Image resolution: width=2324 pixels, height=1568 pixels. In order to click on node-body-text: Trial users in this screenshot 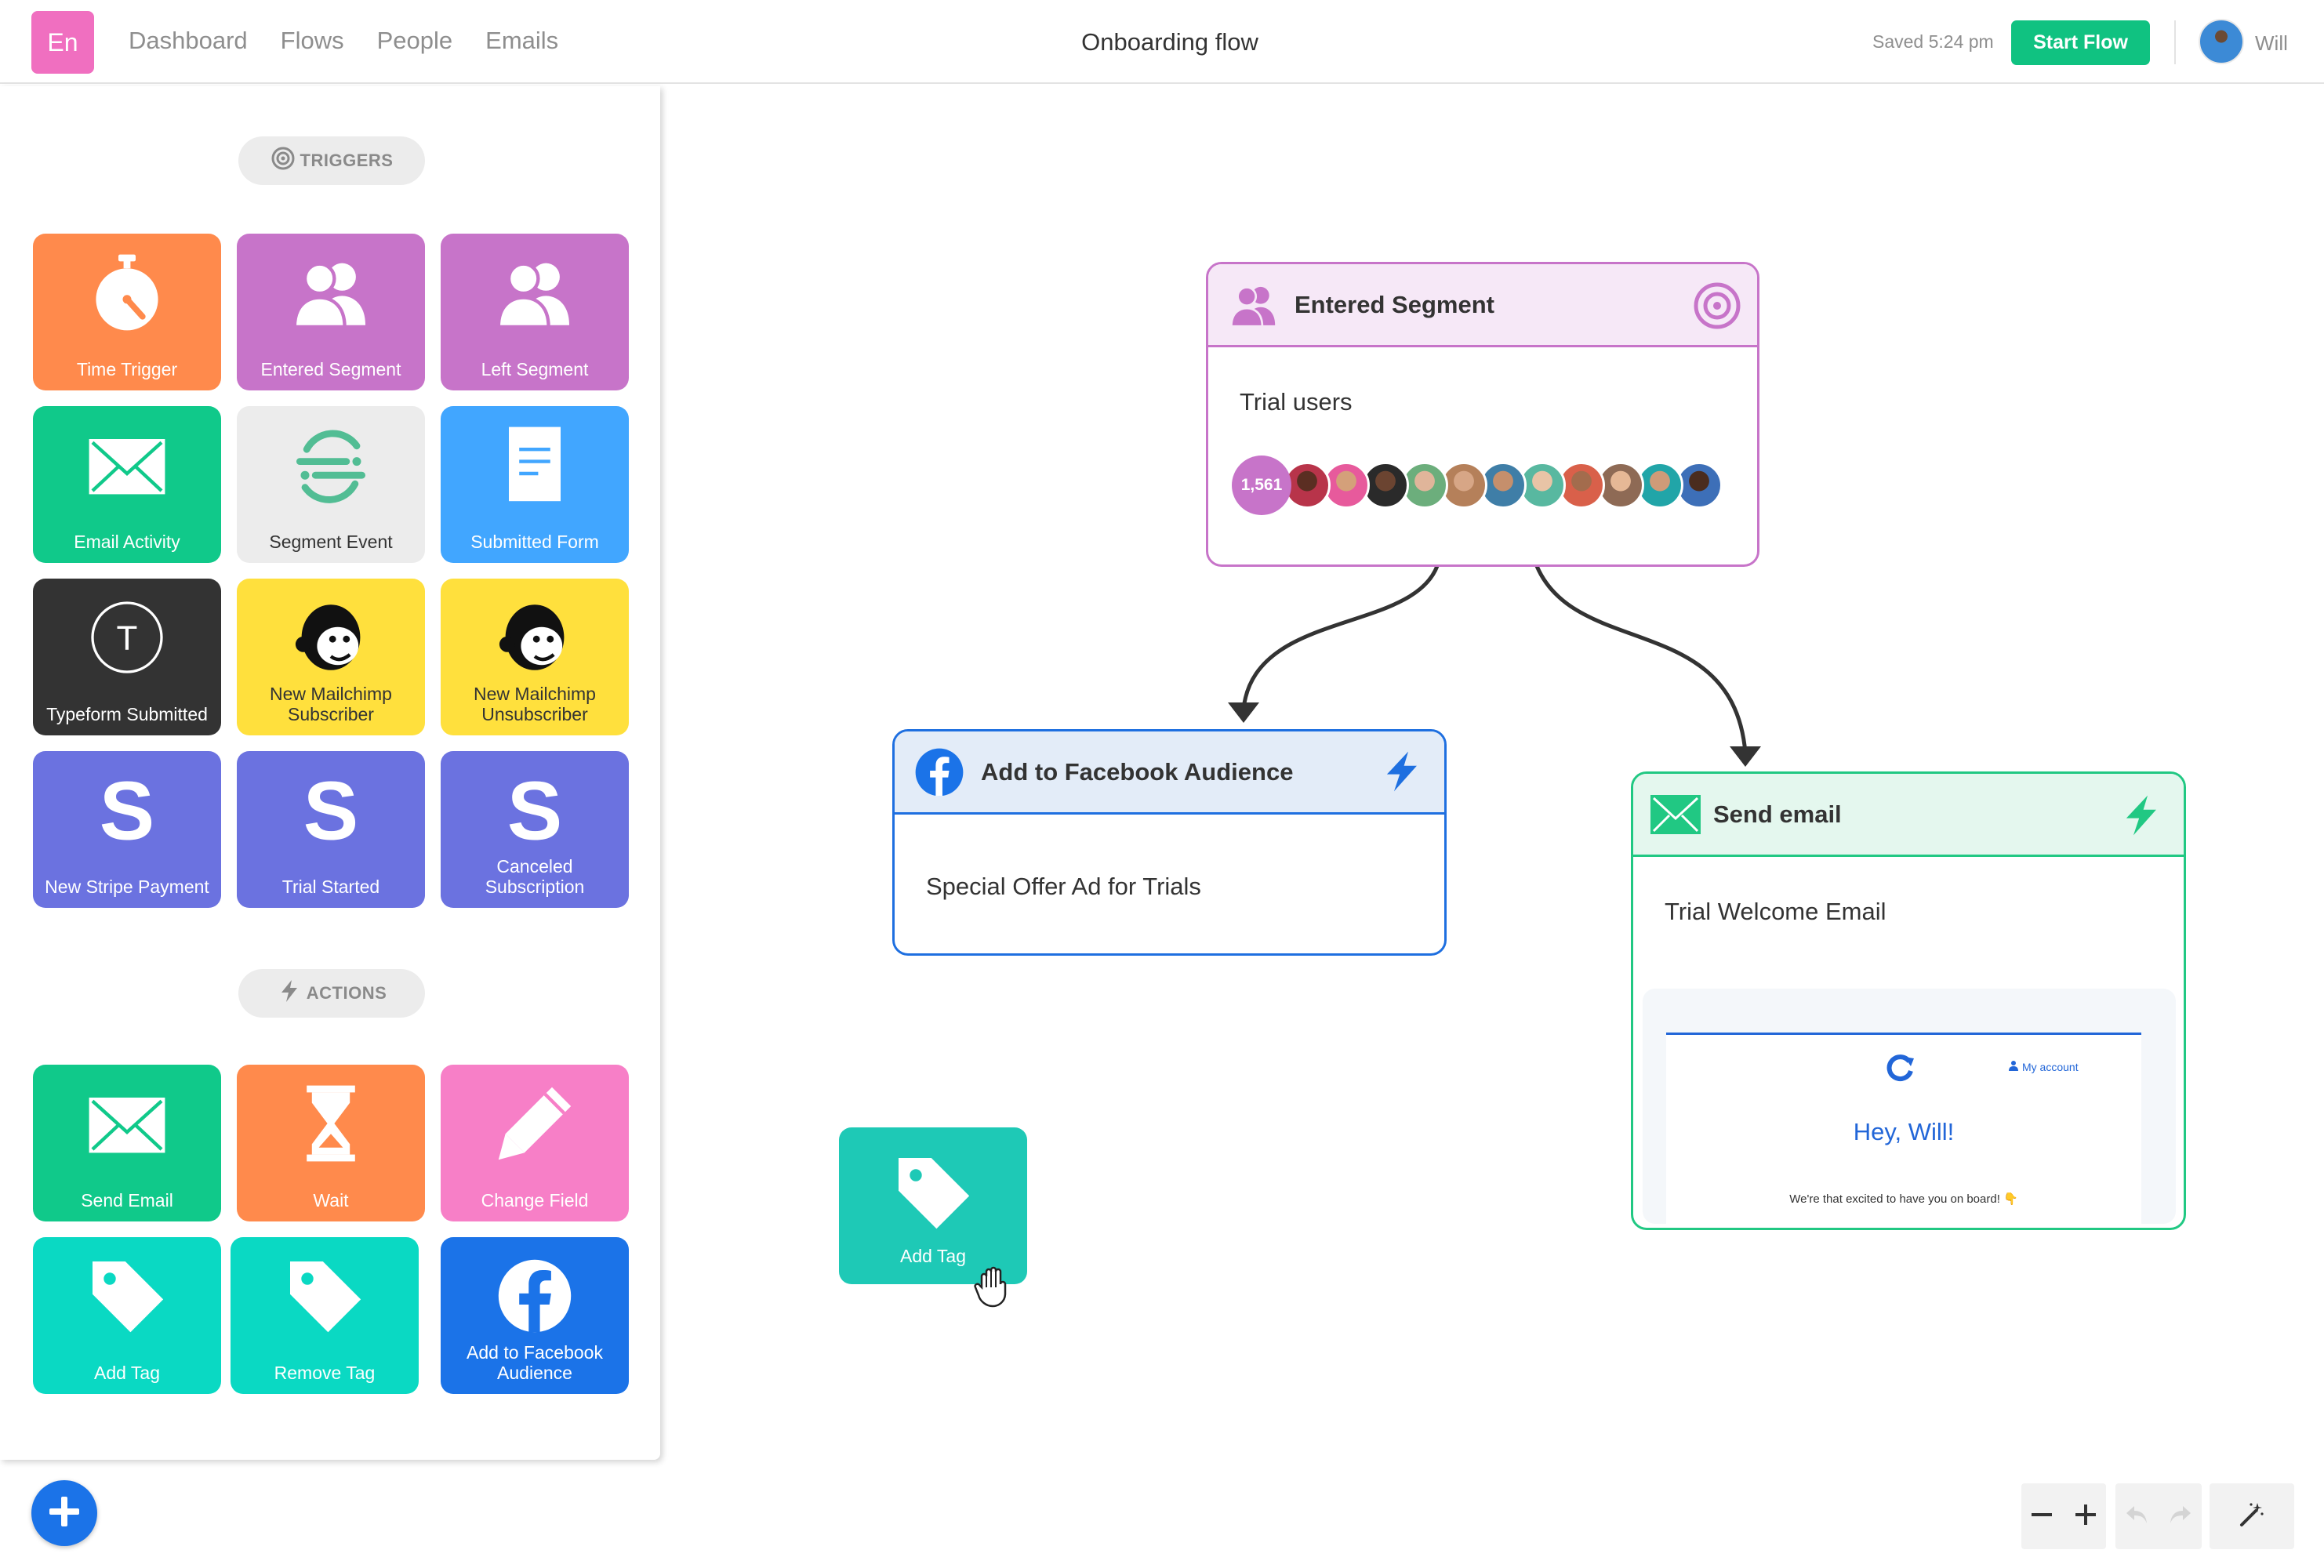, I will do `click(1296, 402)`.